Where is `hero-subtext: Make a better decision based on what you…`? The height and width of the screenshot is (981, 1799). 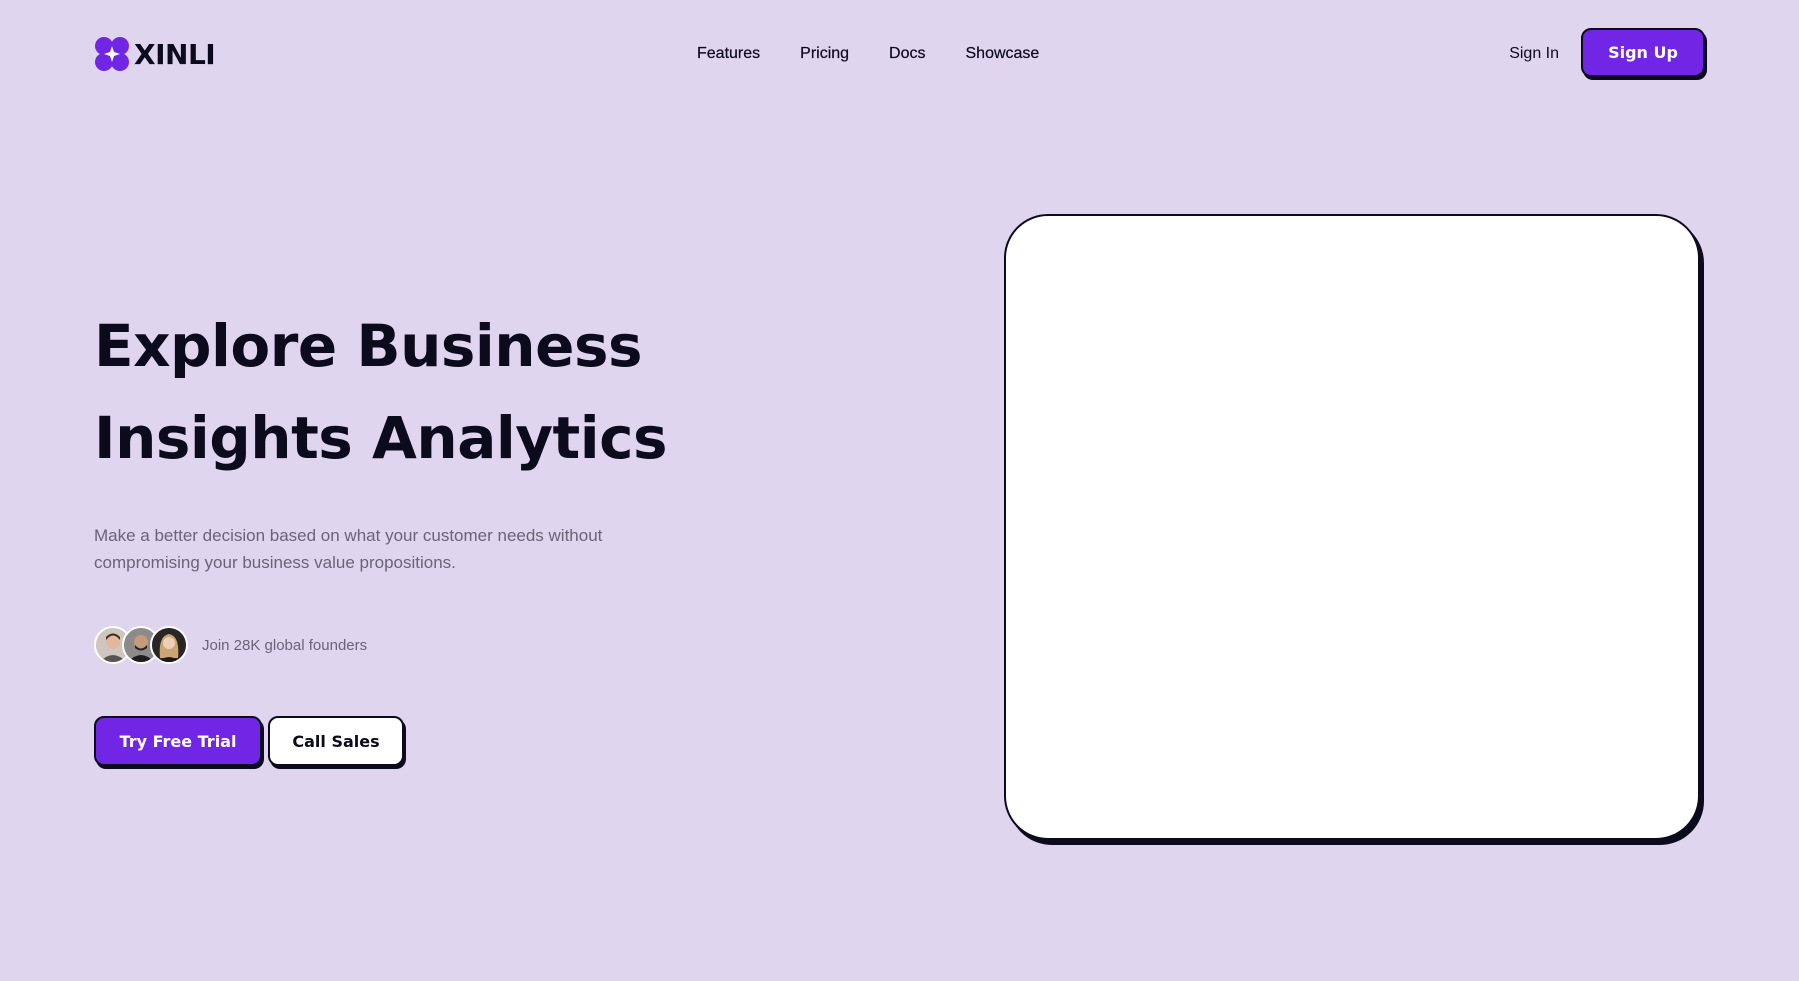 hero-subtext: Make a better decision based on what you… is located at coordinates (348, 549).